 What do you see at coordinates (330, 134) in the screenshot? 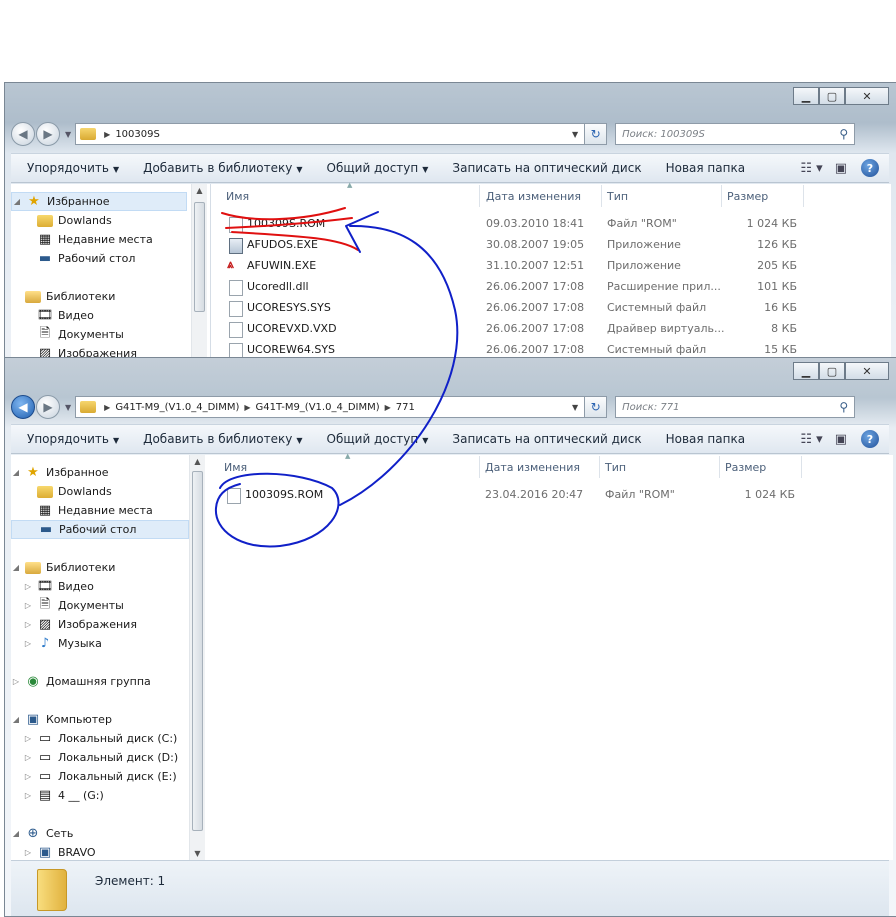
I see `address-bar: ▶ 100309S ▼` at bounding box center [330, 134].